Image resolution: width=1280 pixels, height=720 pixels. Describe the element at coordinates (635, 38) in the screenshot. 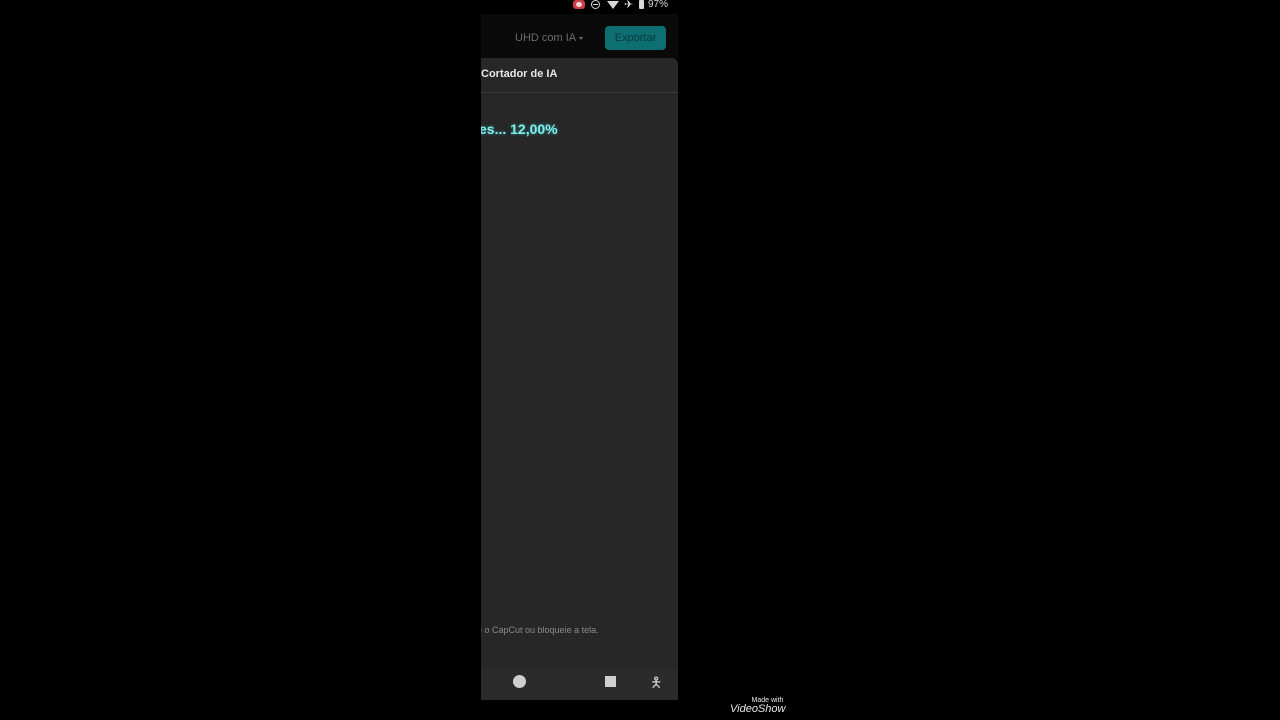

I see `export-button: Exportar` at that location.